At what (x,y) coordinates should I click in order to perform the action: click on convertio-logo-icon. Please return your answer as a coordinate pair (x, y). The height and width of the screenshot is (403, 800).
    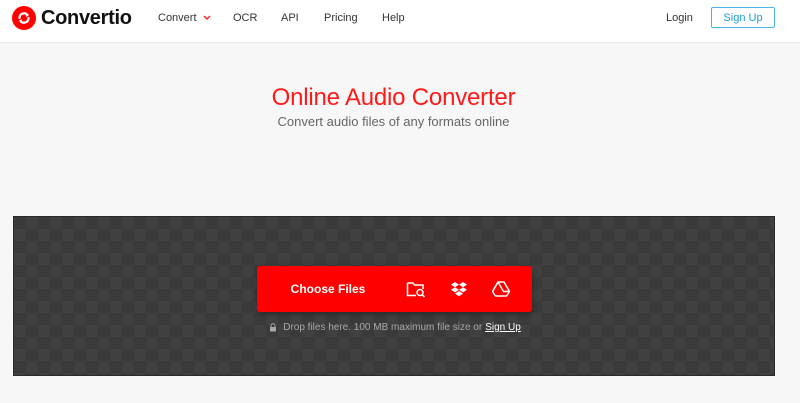
    Looking at the image, I should click on (24, 18).